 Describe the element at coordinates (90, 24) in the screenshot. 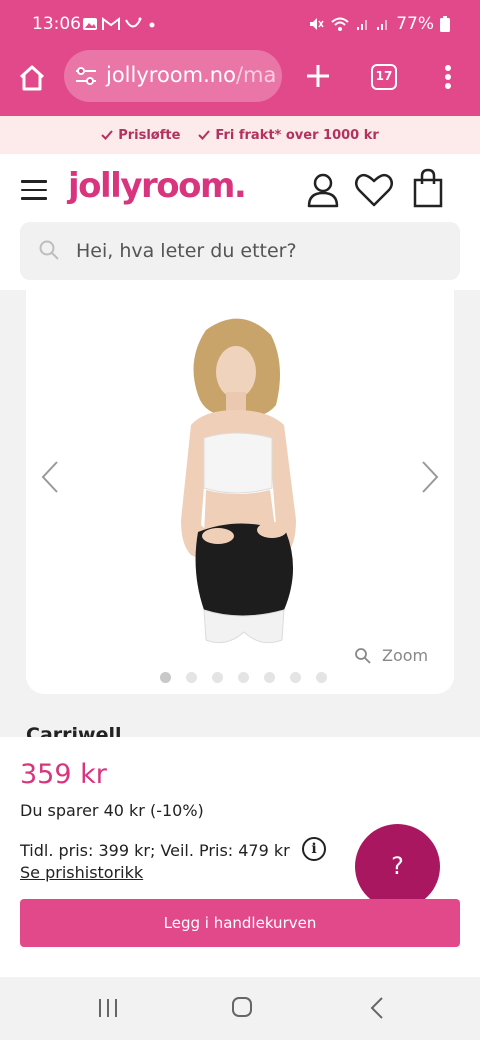

I see `image-icon` at that location.